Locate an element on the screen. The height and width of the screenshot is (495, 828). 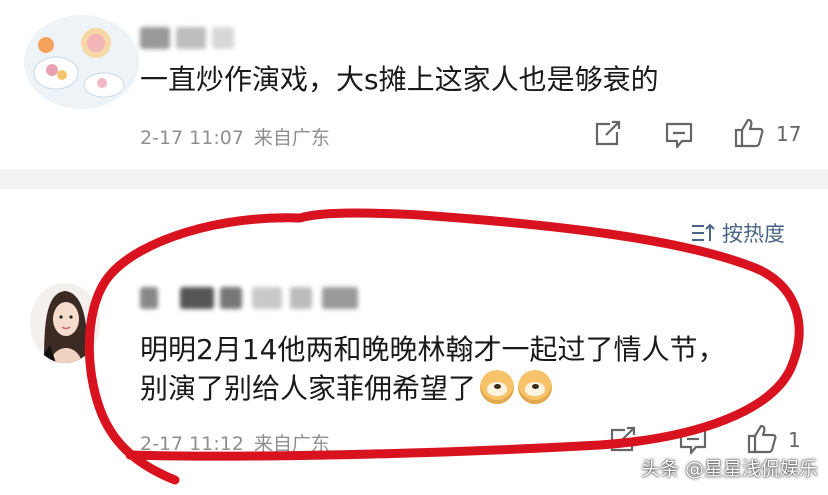
like-icon is located at coordinates (749, 135).